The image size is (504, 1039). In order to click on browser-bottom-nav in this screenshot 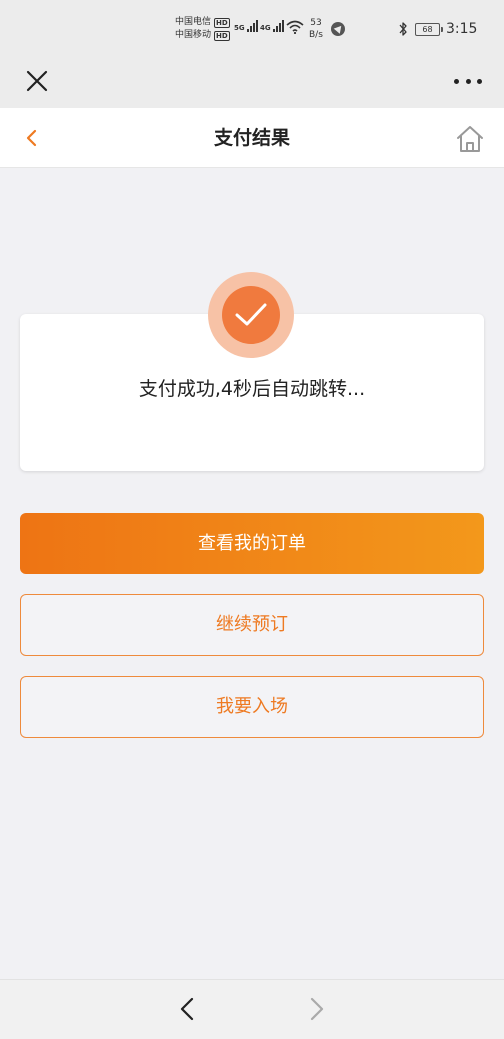, I will do `click(252, 1009)`.